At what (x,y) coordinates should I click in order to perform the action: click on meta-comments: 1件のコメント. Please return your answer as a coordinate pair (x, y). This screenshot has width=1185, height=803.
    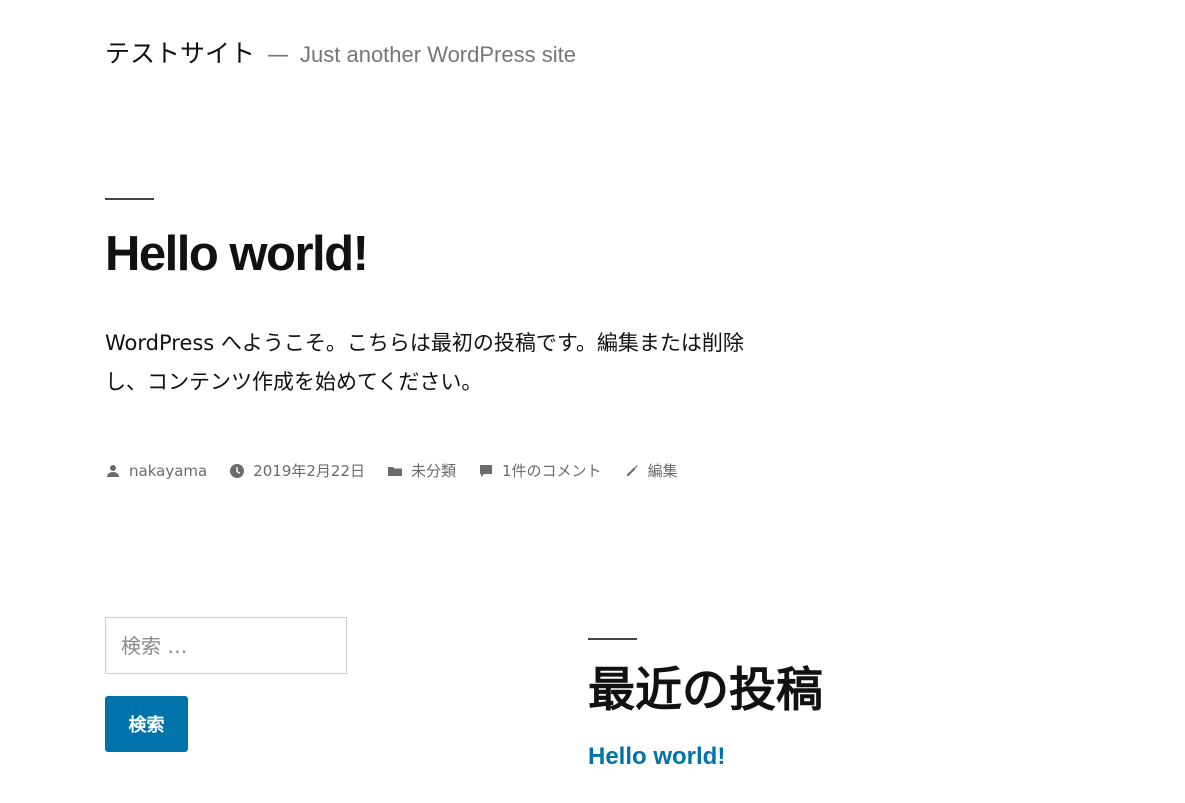
    Looking at the image, I should click on (540, 470).